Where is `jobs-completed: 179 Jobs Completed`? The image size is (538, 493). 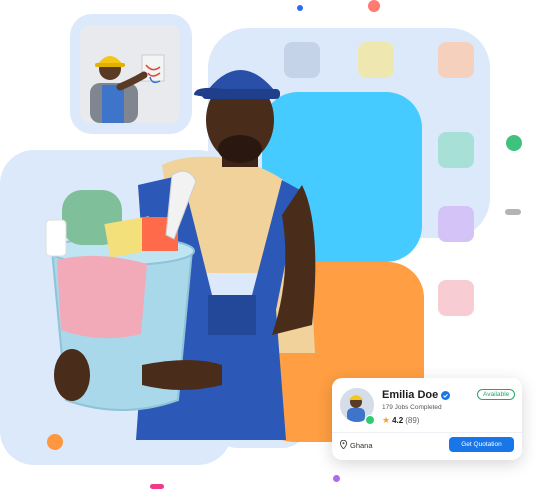 jobs-completed: 179 Jobs Completed is located at coordinates (412, 407).